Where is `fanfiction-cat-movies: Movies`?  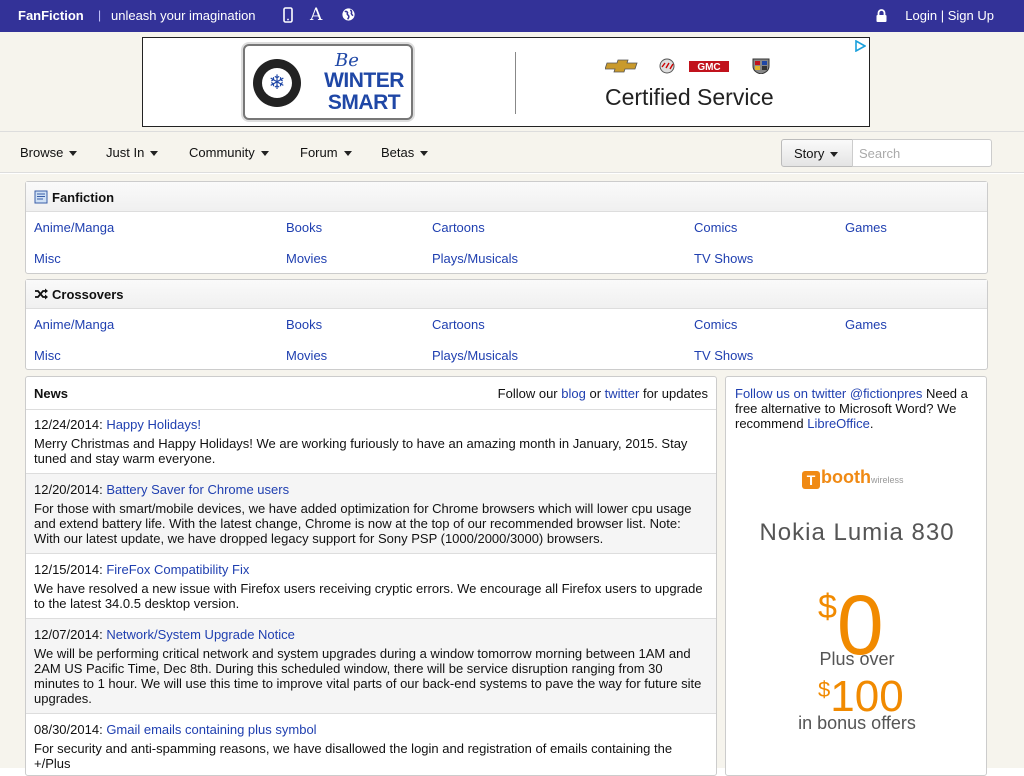
fanfiction-cat-movies: Movies is located at coordinates (306, 258).